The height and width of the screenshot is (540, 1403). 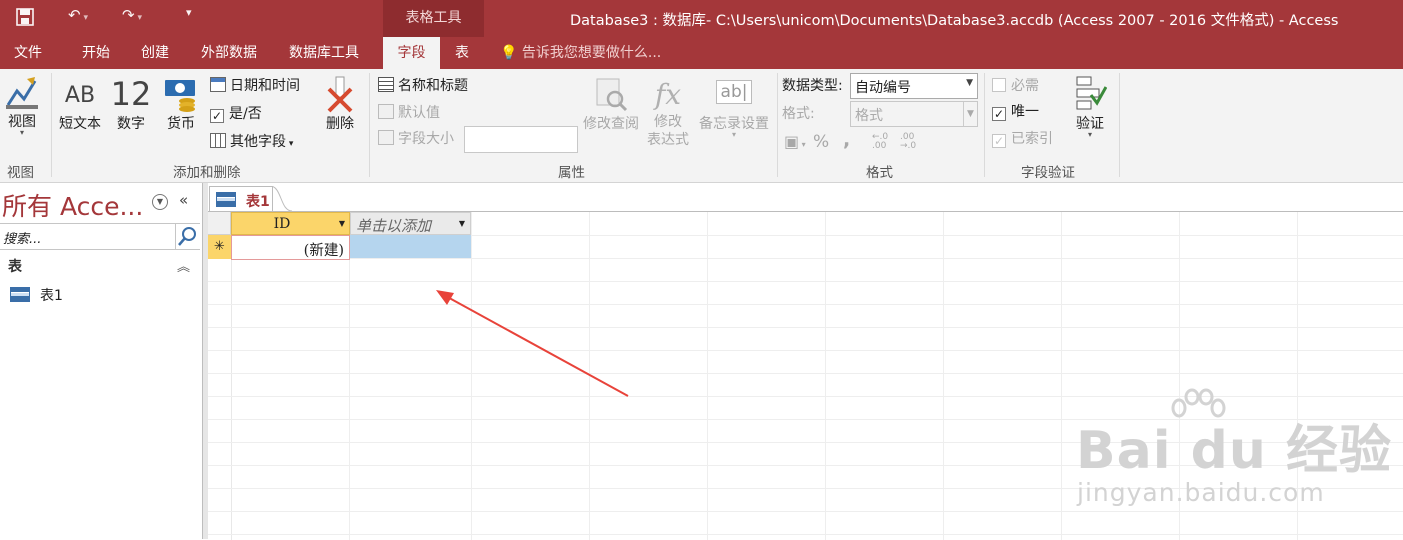 I want to click on currency-format-button: ▣ ▾, so click(x=795, y=143).